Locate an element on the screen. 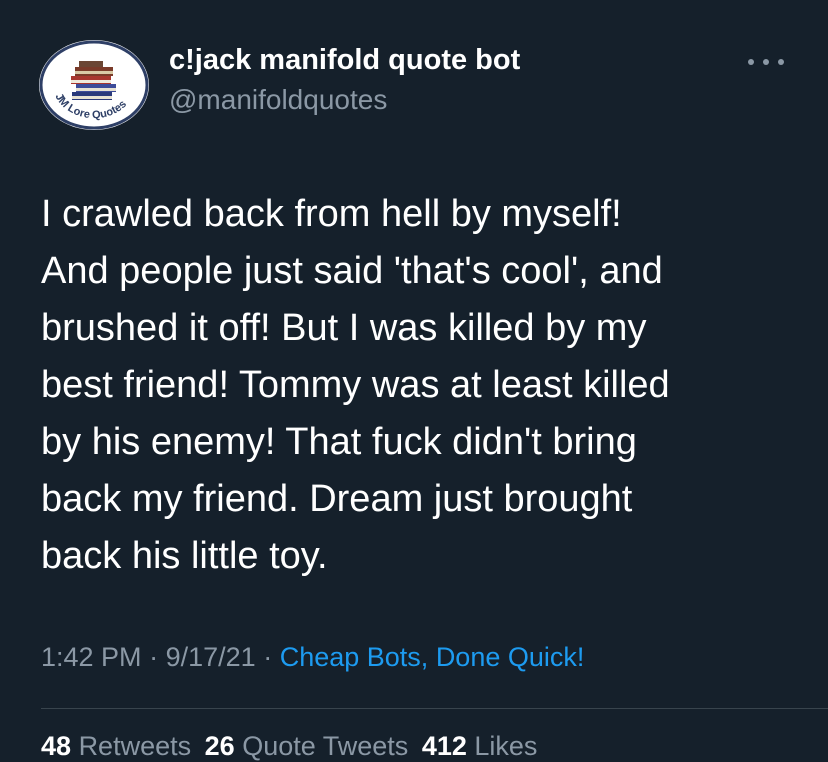 The image size is (828, 762). display-name: c!jack manifold quote bot is located at coordinates (344, 60).